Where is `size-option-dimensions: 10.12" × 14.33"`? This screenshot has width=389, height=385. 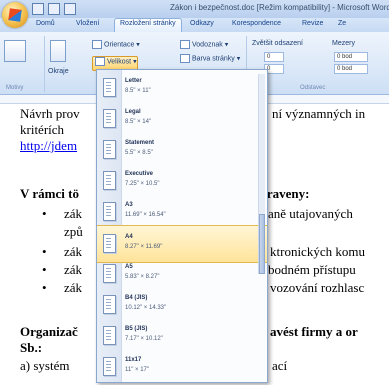
size-option-dimensions: 10.12" × 14.33" is located at coordinates (146, 308).